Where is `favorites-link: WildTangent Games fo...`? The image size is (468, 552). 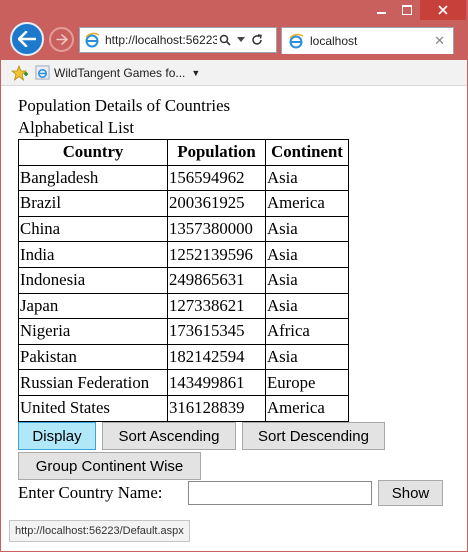 favorites-link: WildTangent Games fo... is located at coordinates (110, 72).